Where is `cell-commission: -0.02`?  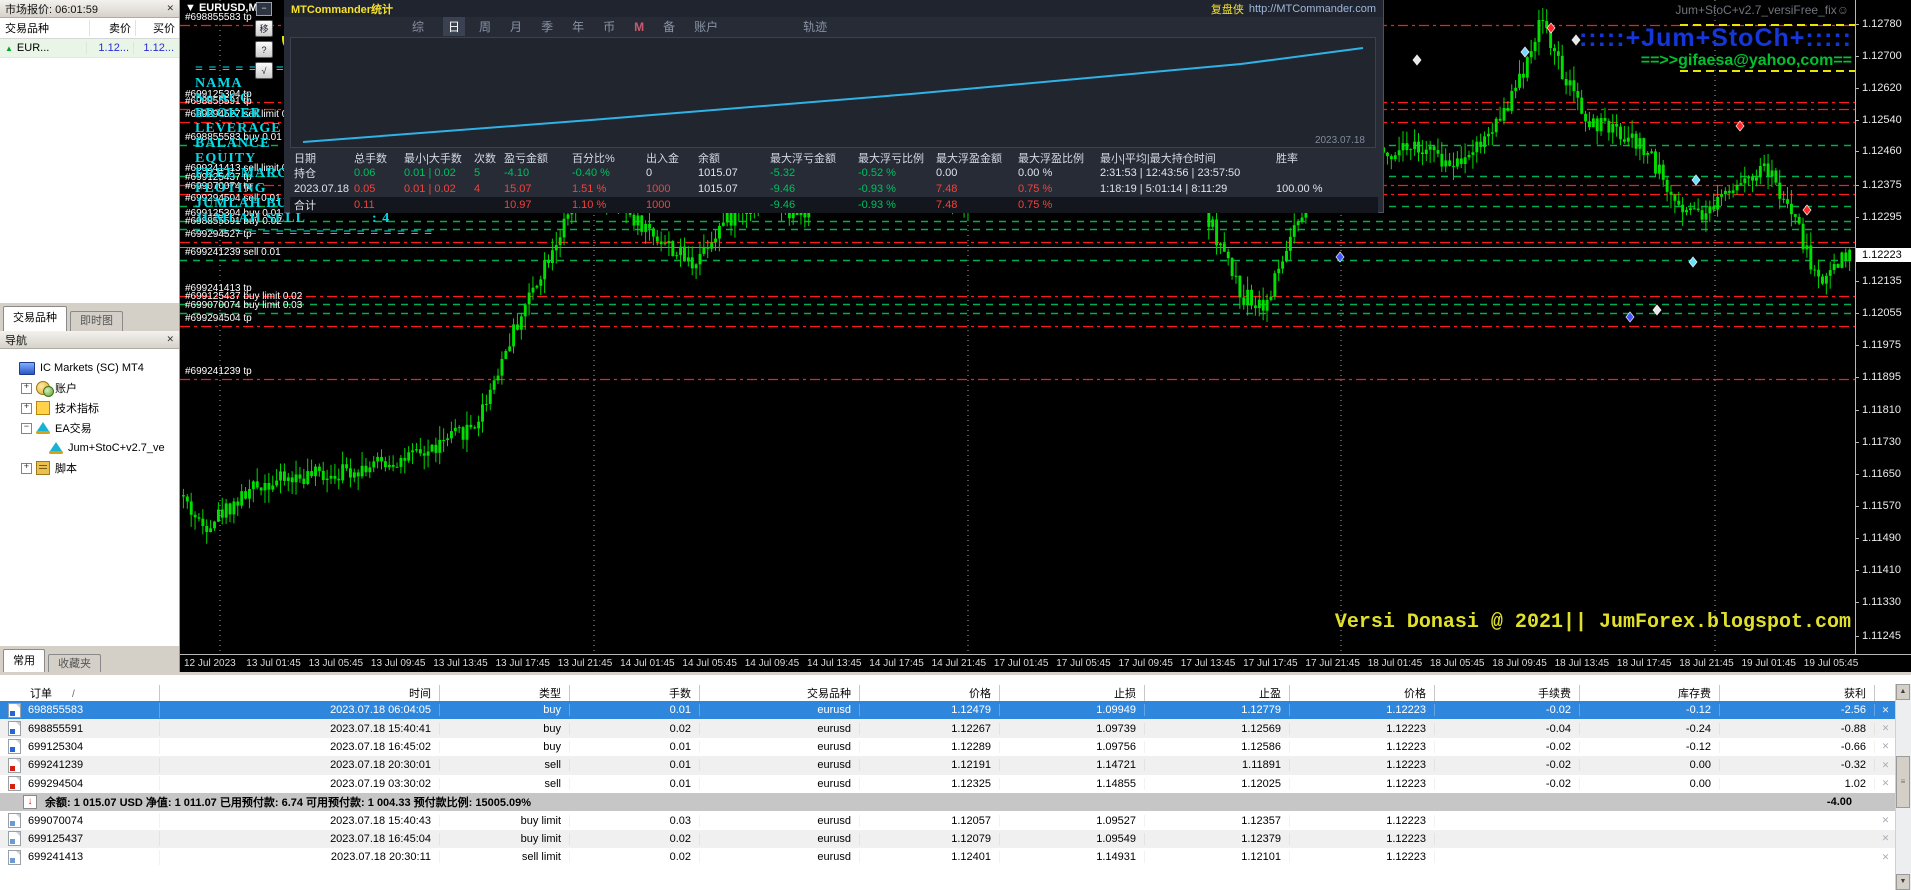 cell-commission: -0.02 is located at coordinates (1507, 765).